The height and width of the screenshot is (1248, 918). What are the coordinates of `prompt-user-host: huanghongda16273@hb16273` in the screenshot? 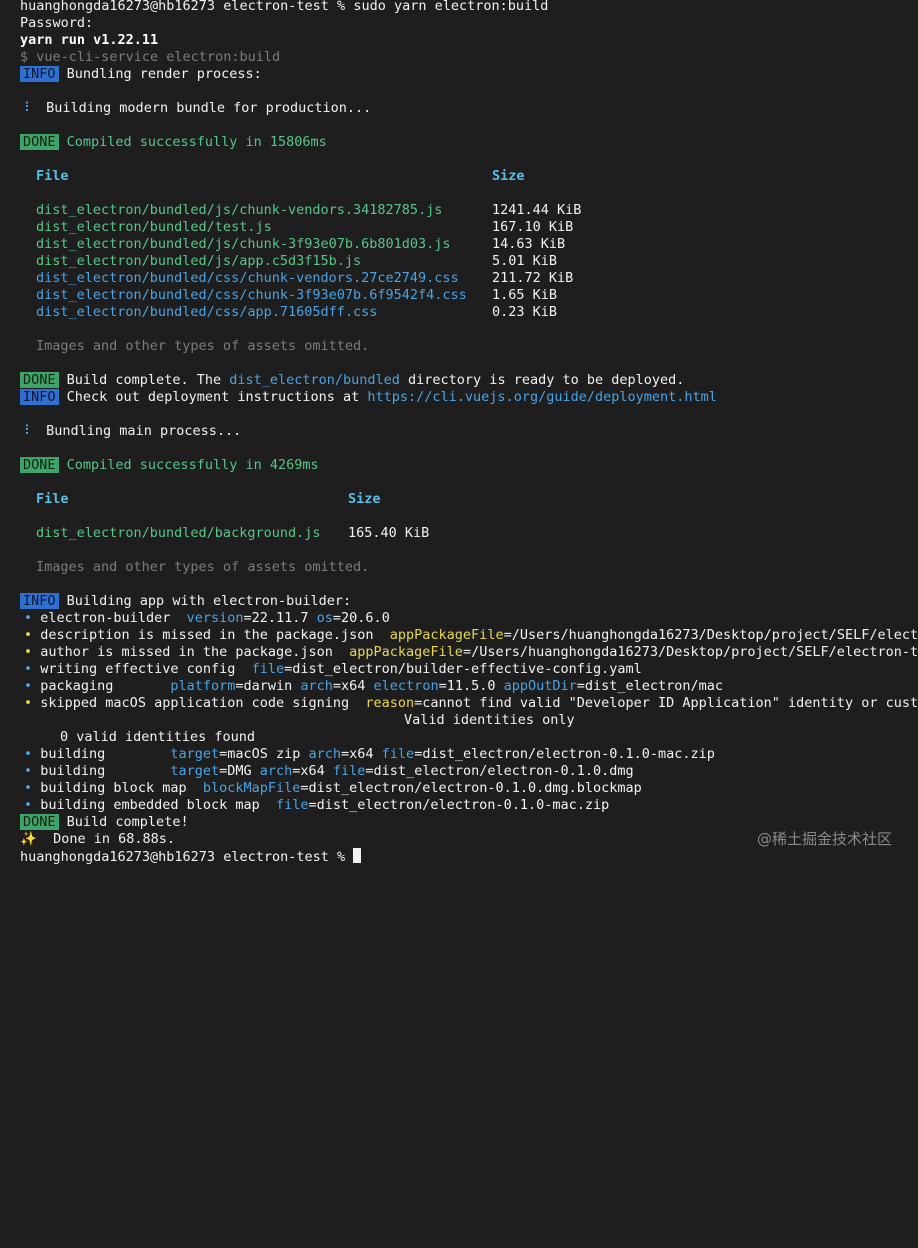 It's located at (118, 7).